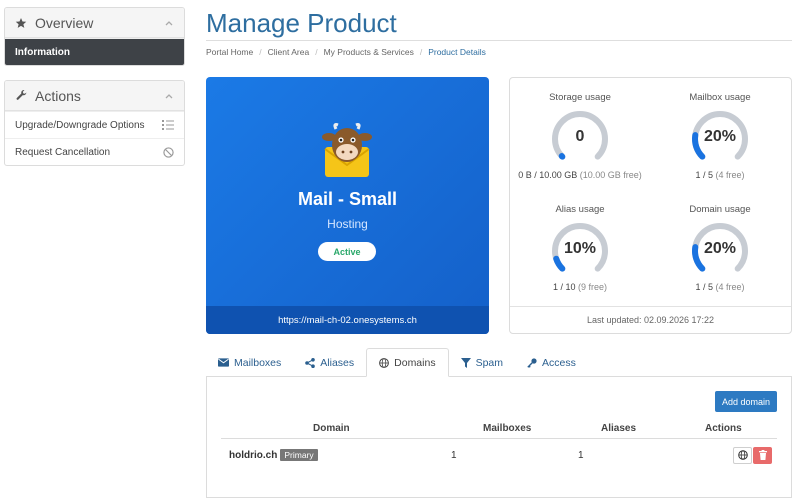 The width and height of the screenshot is (797, 502). What do you see at coordinates (650, 319) in the screenshot?
I see `last-updated: Last updated: 02.09.2026 17:22` at bounding box center [650, 319].